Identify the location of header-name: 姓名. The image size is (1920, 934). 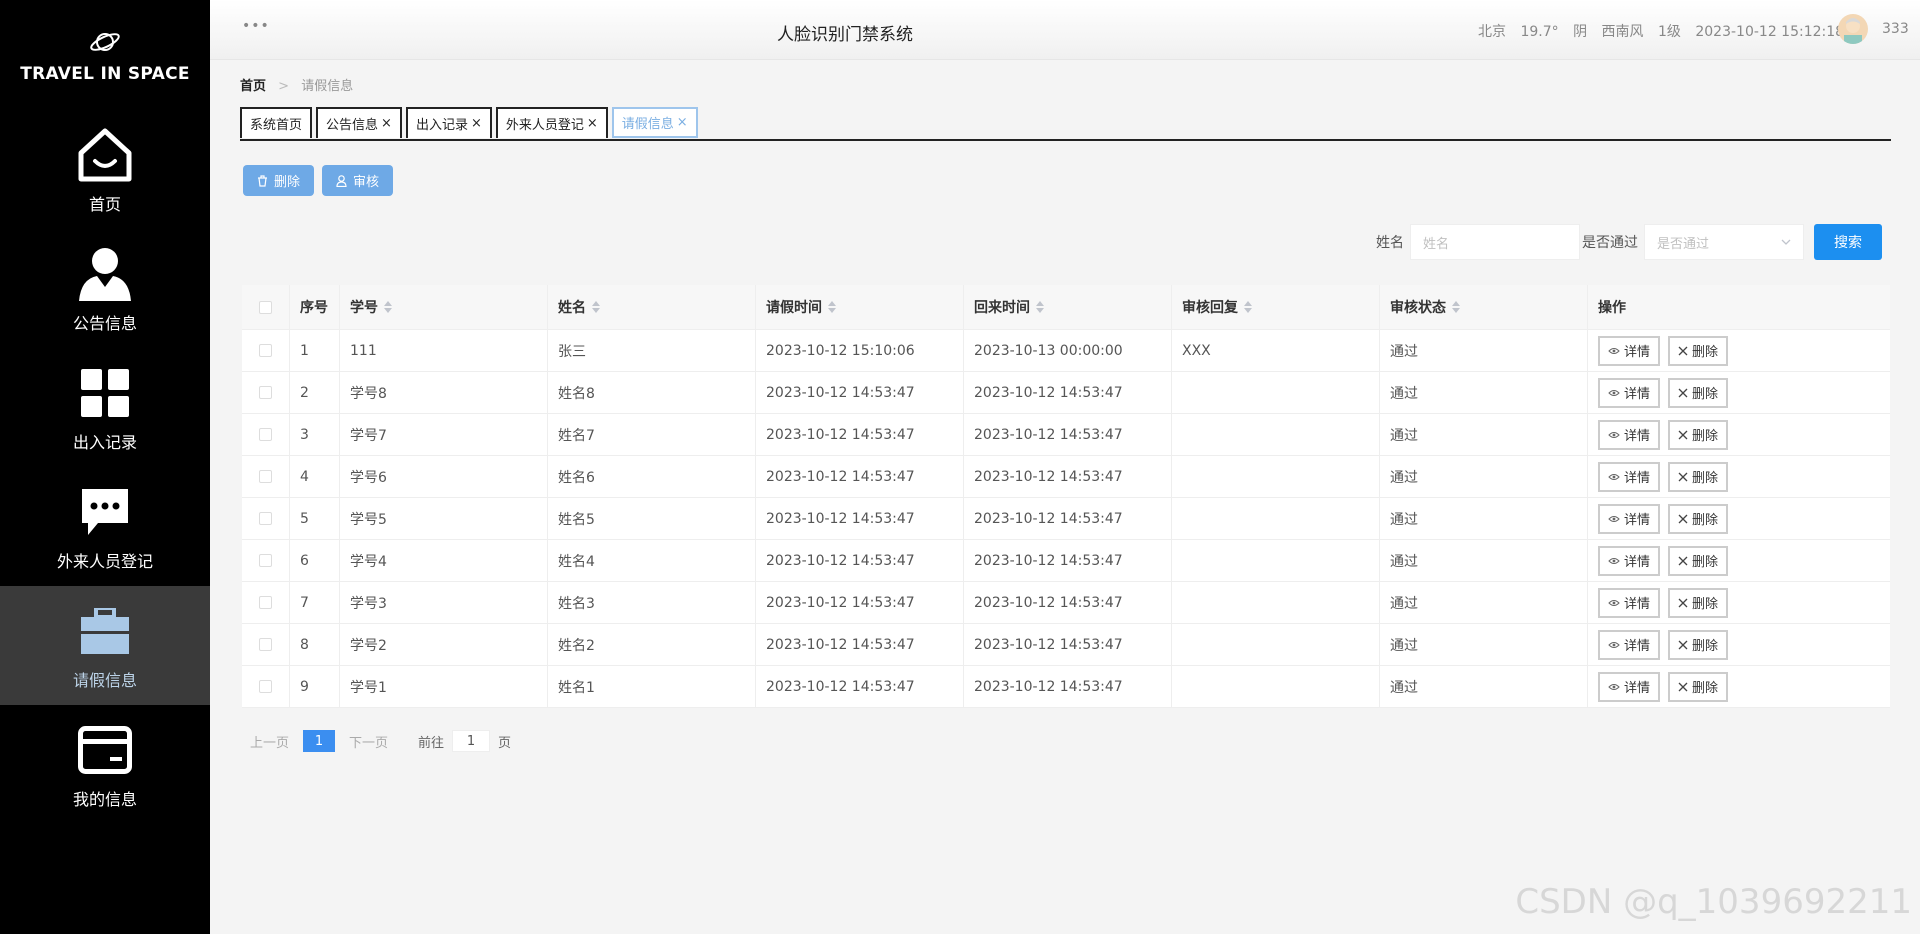
(652, 307).